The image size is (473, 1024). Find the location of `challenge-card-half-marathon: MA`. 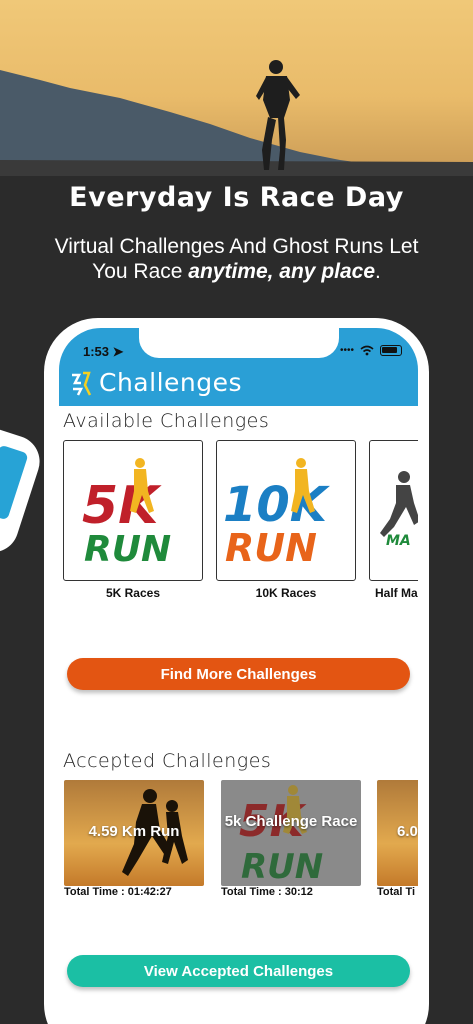

challenge-card-half-marathon: MA is located at coordinates (393, 510).